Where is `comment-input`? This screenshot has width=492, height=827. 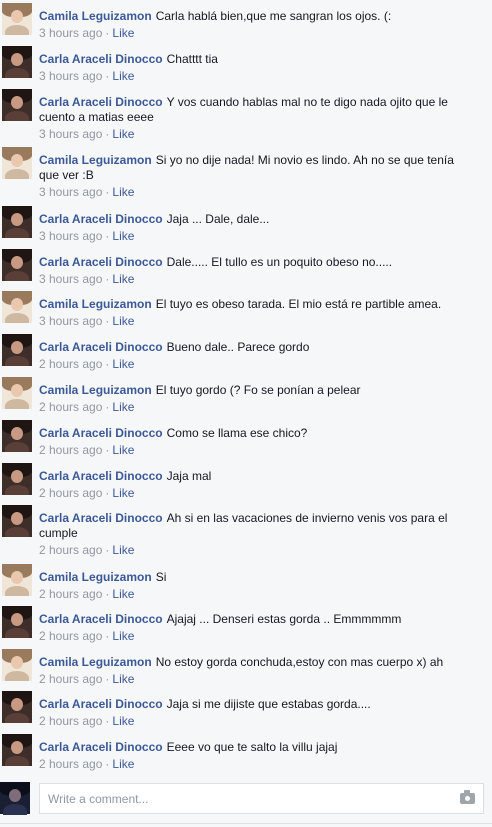
comment-input is located at coordinates (261, 798).